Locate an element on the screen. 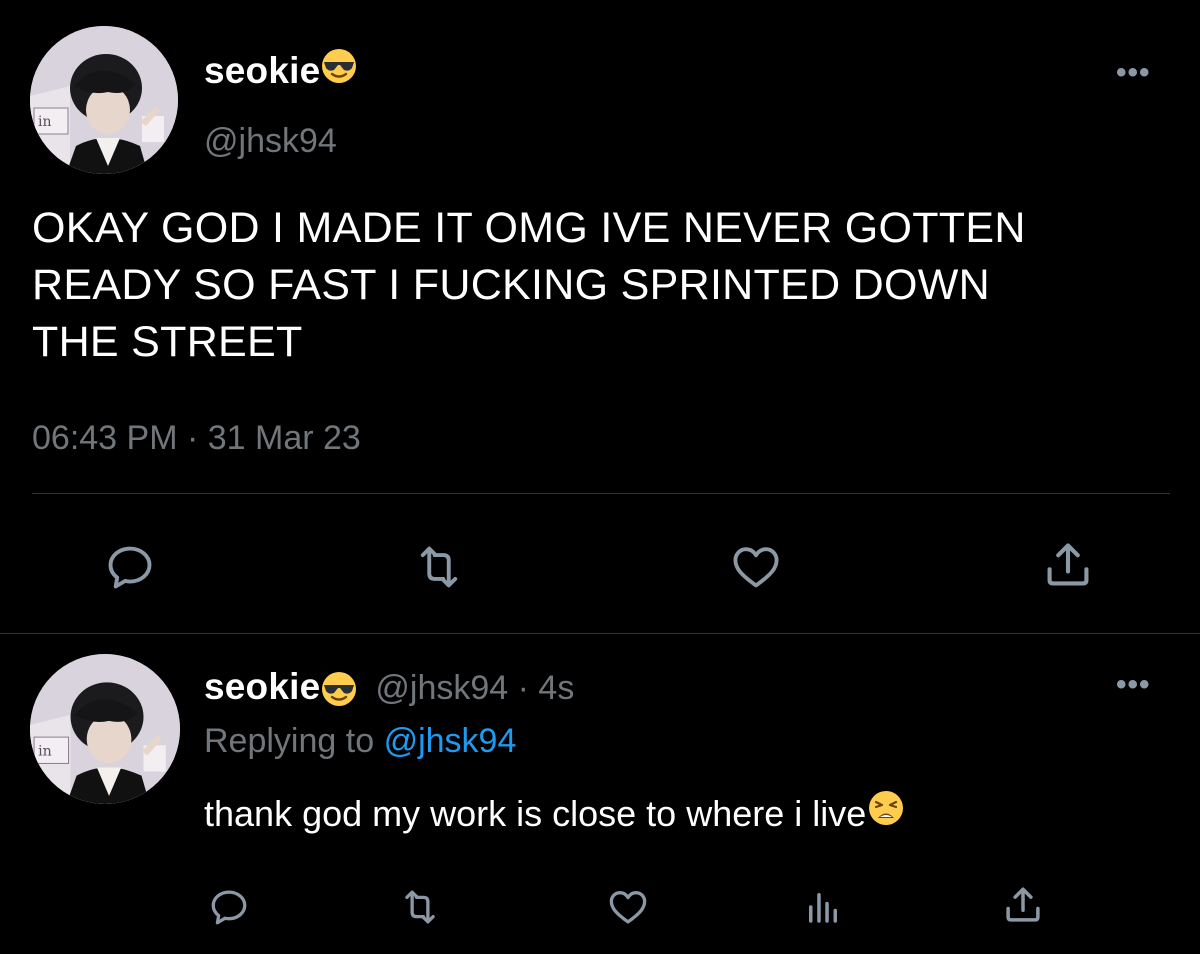 This screenshot has height=954, width=1200. replying-to: Replying to @jhsk94 is located at coordinates (360, 741).